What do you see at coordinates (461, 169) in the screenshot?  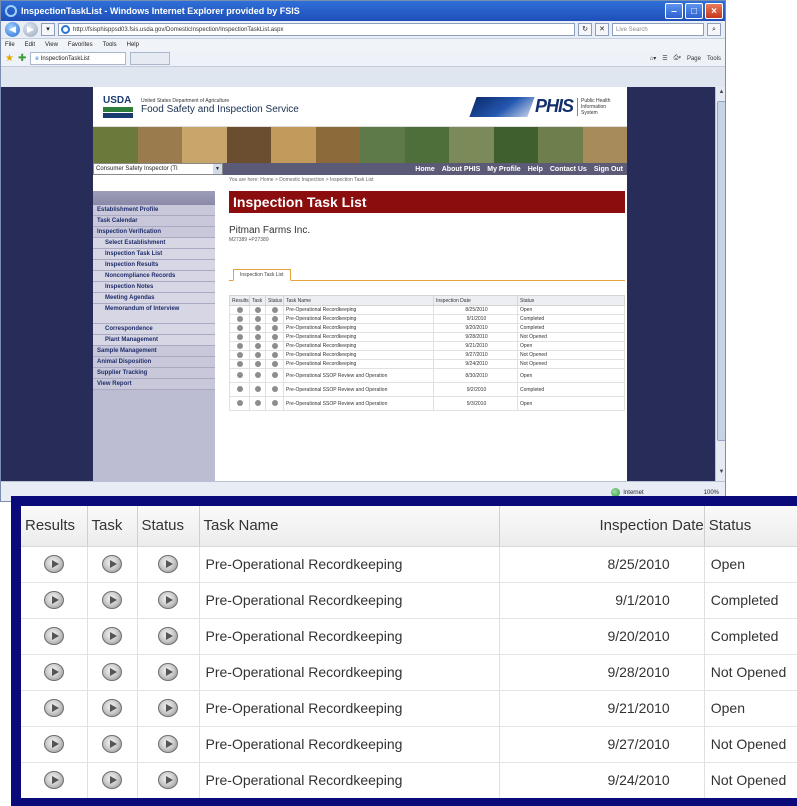 I see `nav-about: About PHIS` at bounding box center [461, 169].